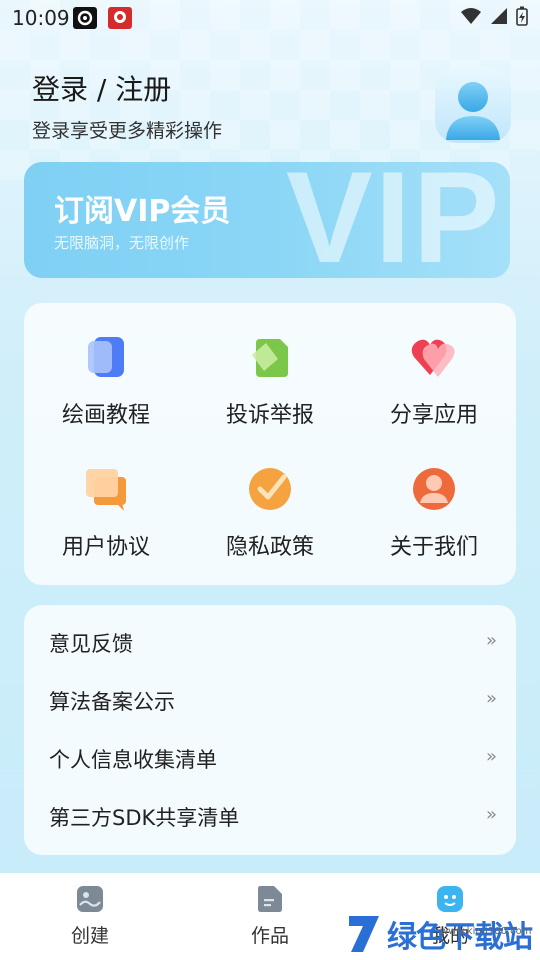 The image size is (540, 960). Describe the element at coordinates (85, 18) in the screenshot. I see `notification-app-icon` at that location.